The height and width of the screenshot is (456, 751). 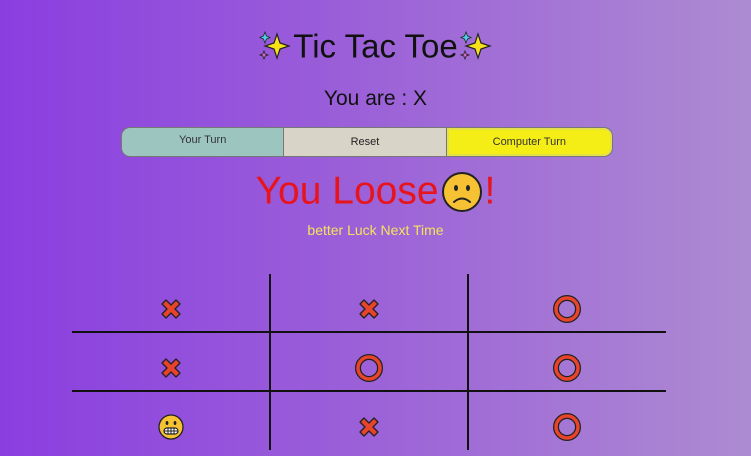 I want to click on reset-button: Reset, so click(x=365, y=142).